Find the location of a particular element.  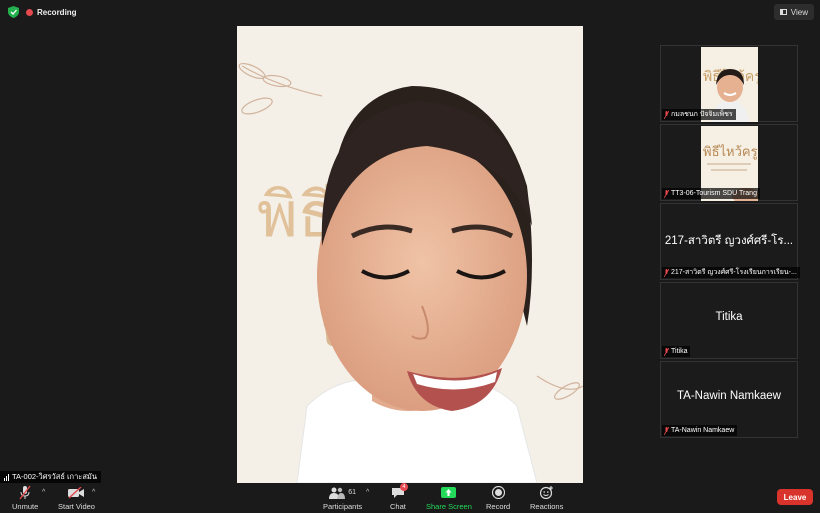

participants-label: Participants is located at coordinates (343, 506).